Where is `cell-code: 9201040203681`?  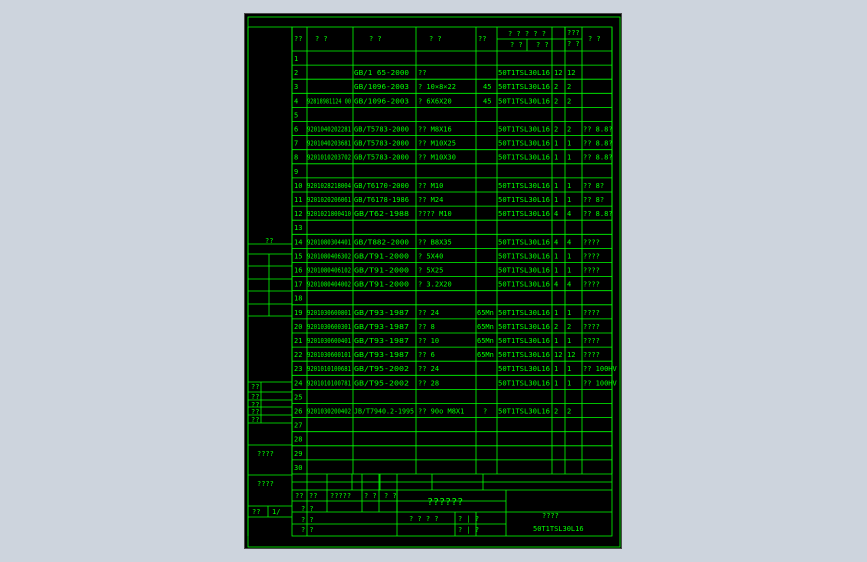 cell-code: 9201040203681 is located at coordinates (329, 144).